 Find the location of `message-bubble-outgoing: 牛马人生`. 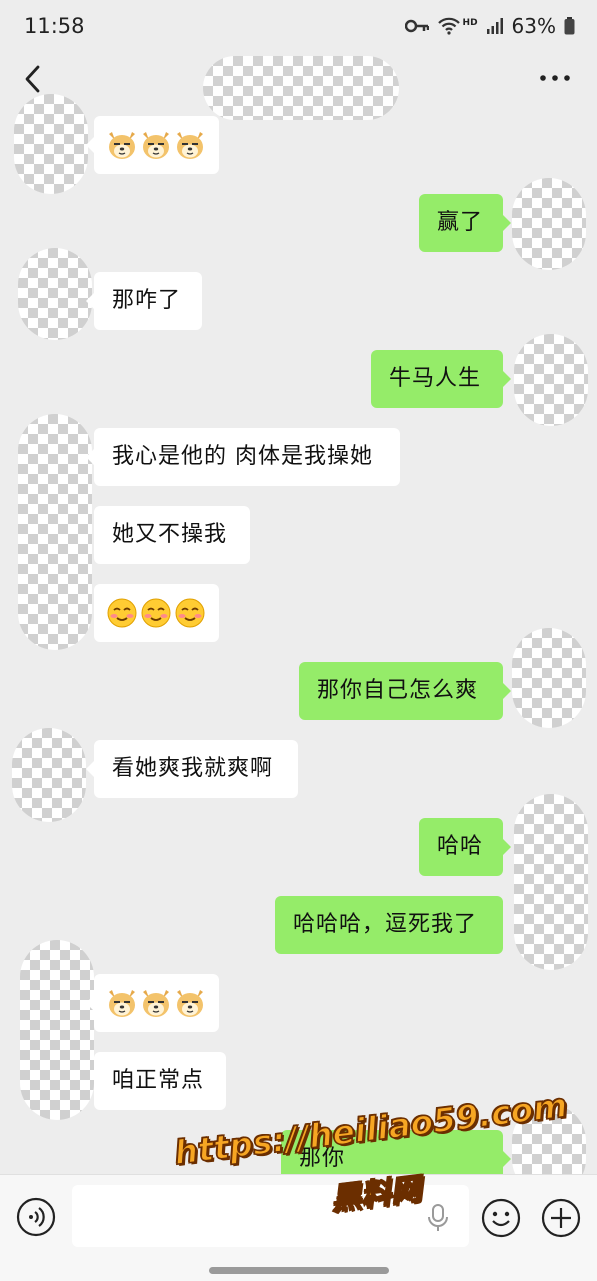

message-bubble-outgoing: 牛马人生 is located at coordinates (441, 379).